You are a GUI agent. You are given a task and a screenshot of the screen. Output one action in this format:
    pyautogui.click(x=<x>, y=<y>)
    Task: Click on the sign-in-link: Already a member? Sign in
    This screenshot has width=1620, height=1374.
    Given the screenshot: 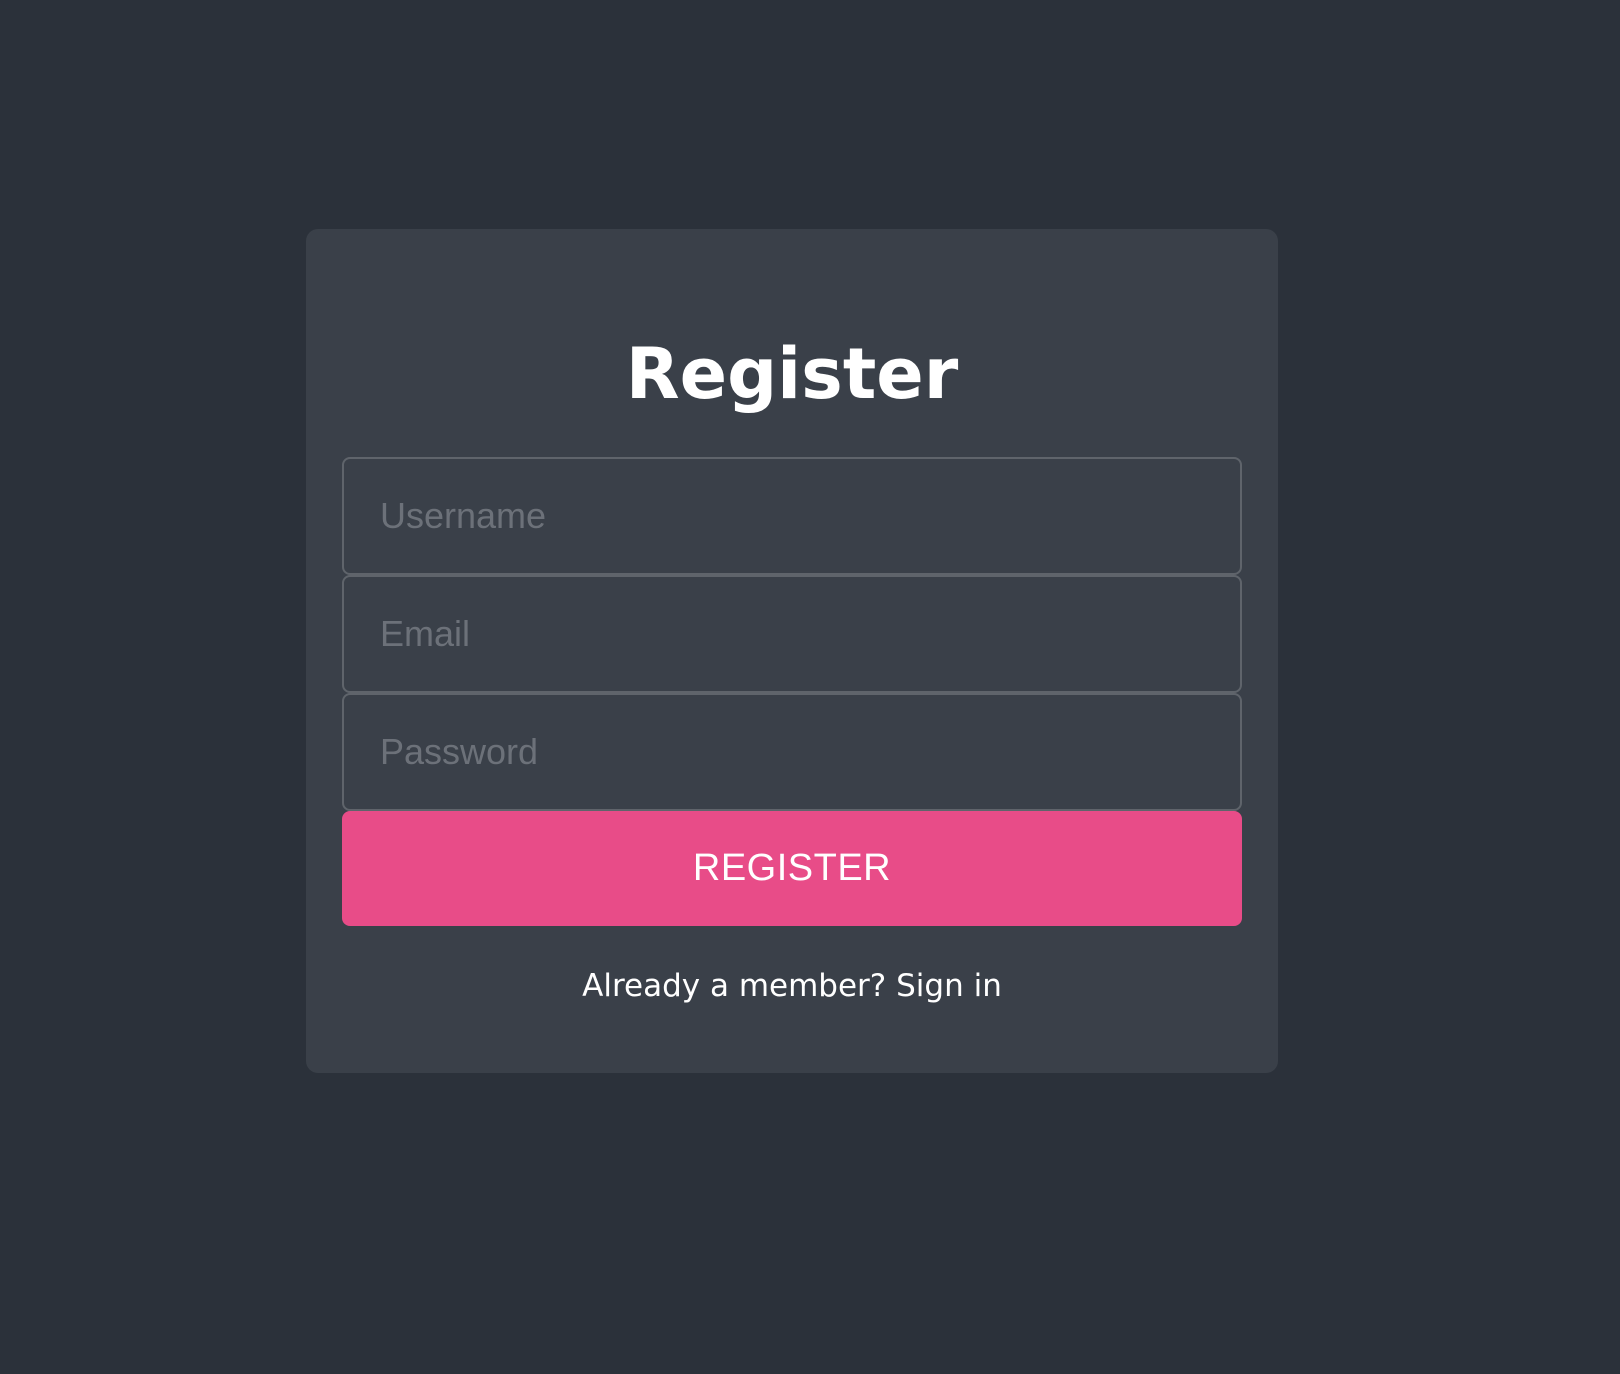 What is the action you would take?
    pyautogui.click(x=792, y=986)
    